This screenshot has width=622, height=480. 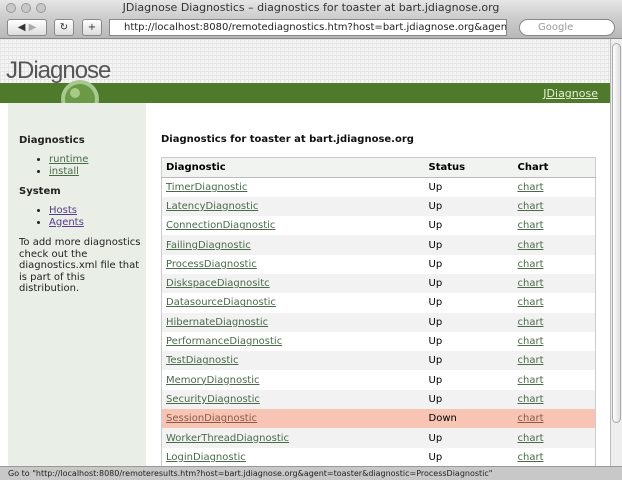 What do you see at coordinates (293, 302) in the screenshot?
I see `diagnostic-cell: DatasourceDiagnostic` at bounding box center [293, 302].